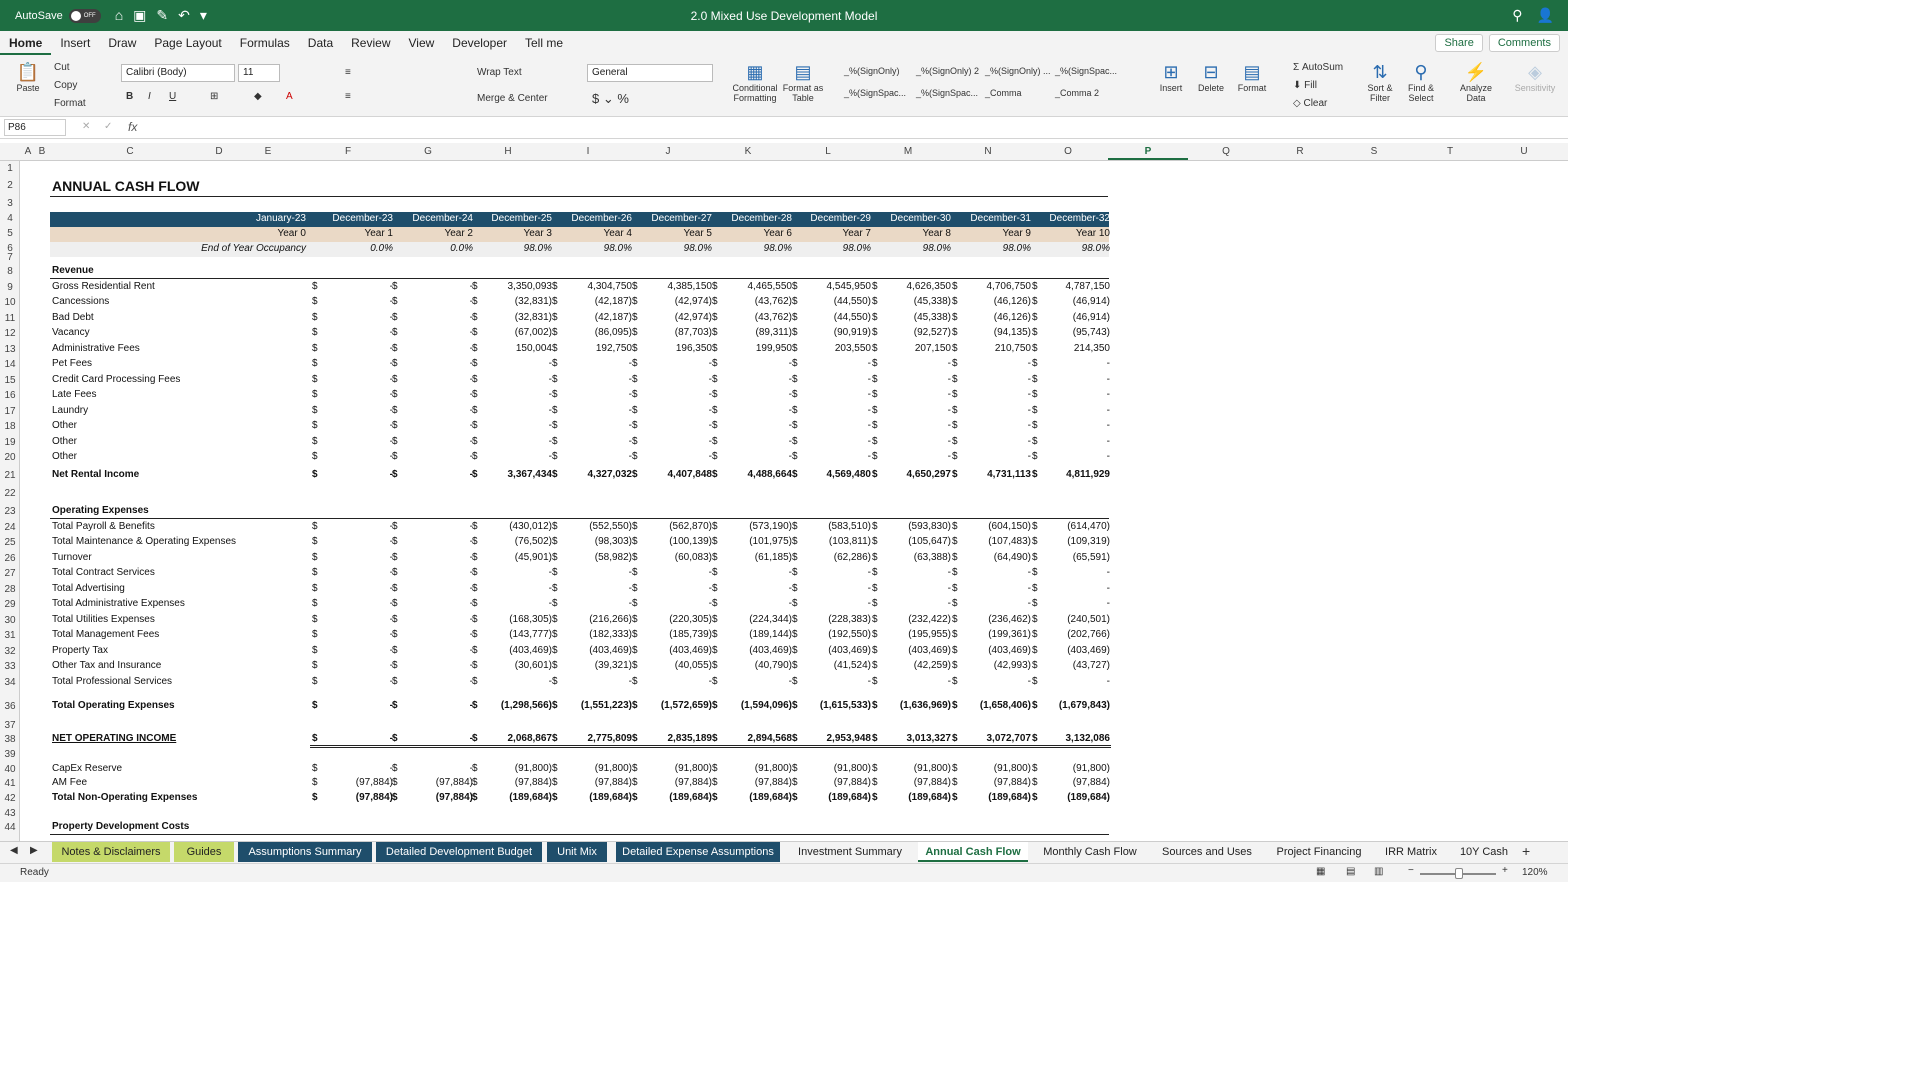 The width and height of the screenshot is (1920, 1080). What do you see at coordinates (84, 15) in the screenshot?
I see `autosave-toggle: OFF` at bounding box center [84, 15].